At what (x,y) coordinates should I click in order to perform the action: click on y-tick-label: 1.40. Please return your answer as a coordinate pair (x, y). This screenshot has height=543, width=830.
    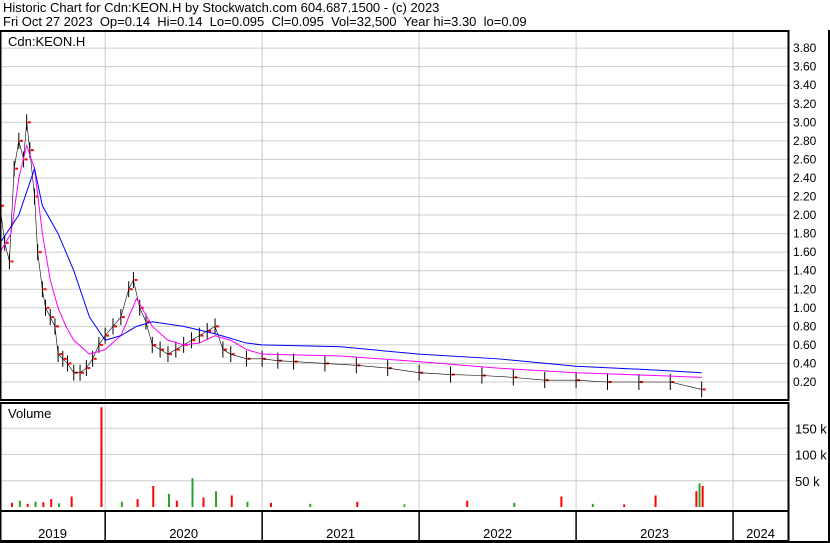
    Looking at the image, I should click on (805, 271).